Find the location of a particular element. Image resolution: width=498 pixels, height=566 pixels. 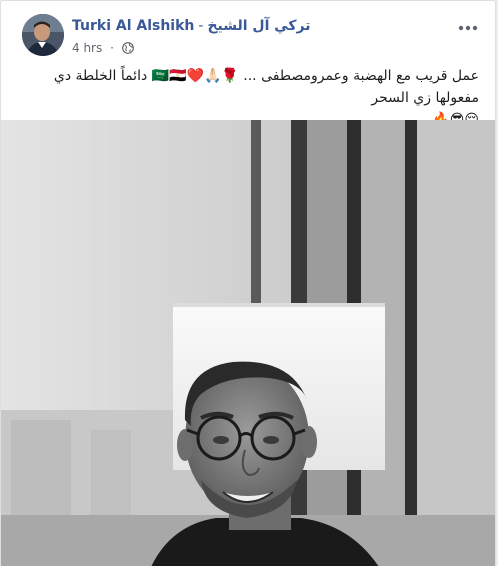

author-avatar is located at coordinates (43, 35).